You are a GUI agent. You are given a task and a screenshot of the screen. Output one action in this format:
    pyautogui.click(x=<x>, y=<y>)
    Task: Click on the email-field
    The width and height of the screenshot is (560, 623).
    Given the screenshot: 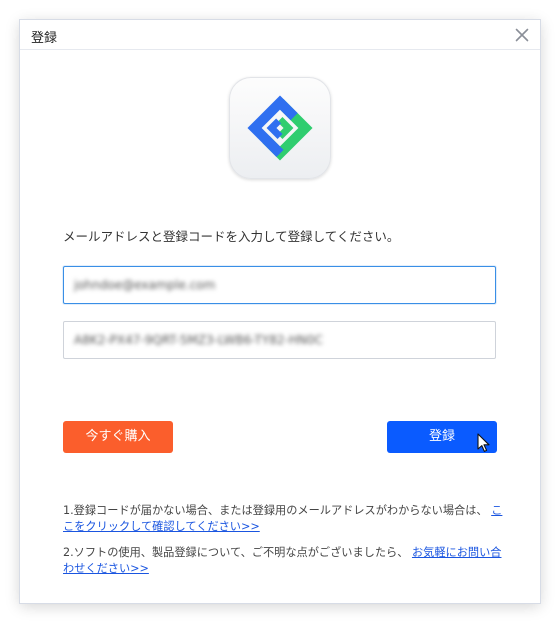 What is the action you would take?
    pyautogui.click(x=279, y=285)
    